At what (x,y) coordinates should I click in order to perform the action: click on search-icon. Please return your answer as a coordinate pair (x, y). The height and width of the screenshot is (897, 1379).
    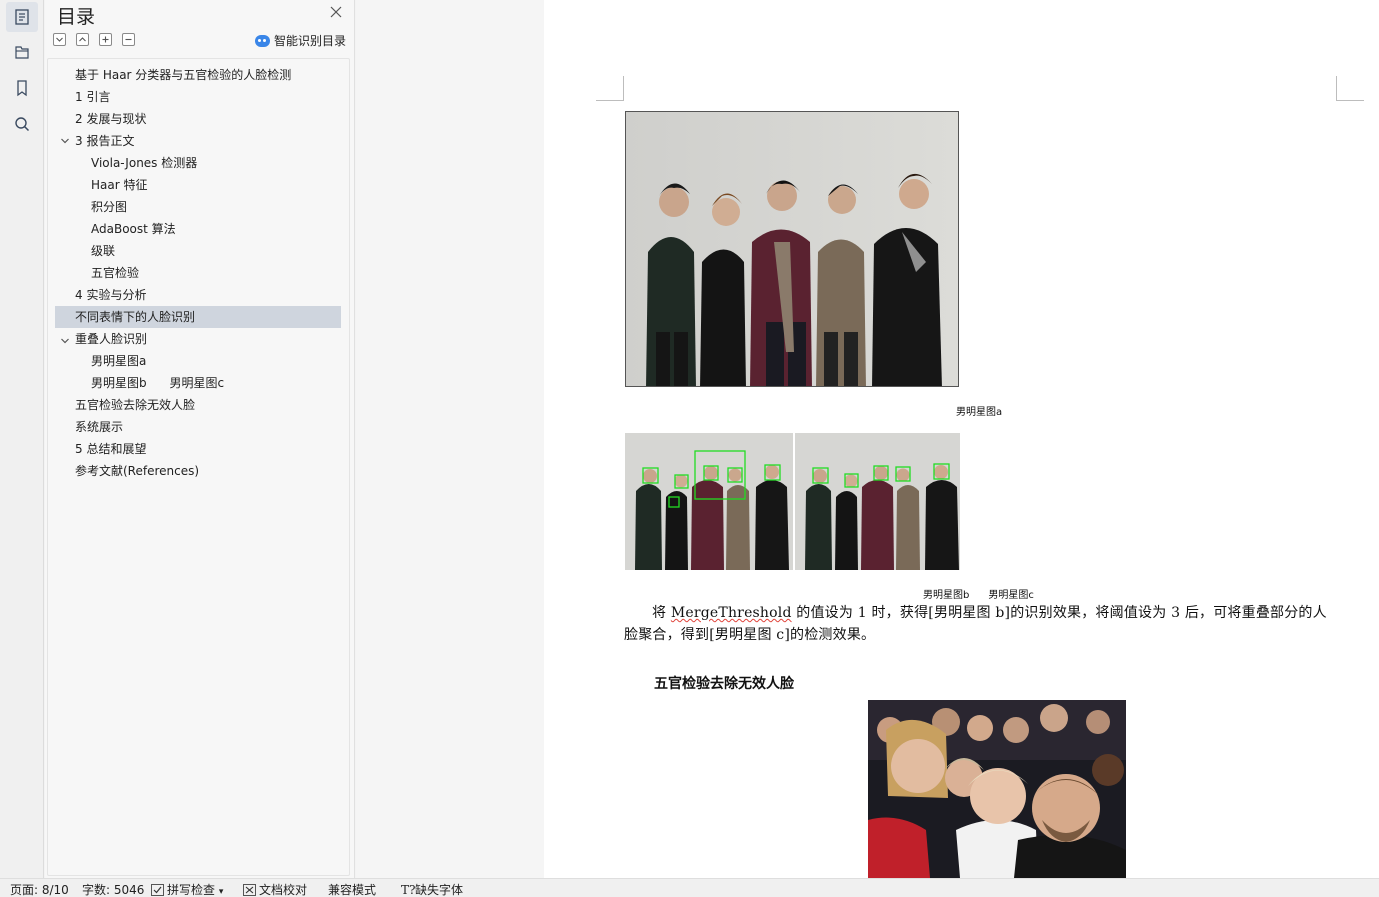
    Looking at the image, I should click on (22, 124).